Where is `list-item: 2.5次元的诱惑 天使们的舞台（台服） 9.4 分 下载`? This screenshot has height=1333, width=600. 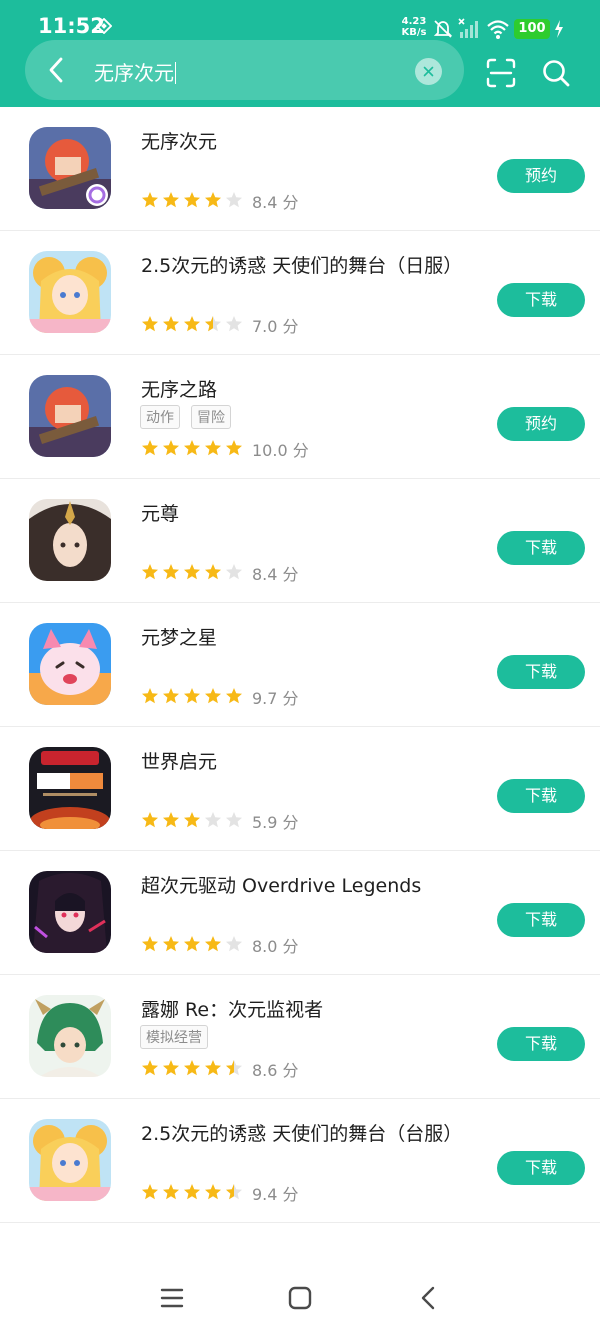
list-item: 2.5次元的诱惑 天使们的舞台（台服） 9.4 分 下载 is located at coordinates (300, 1161).